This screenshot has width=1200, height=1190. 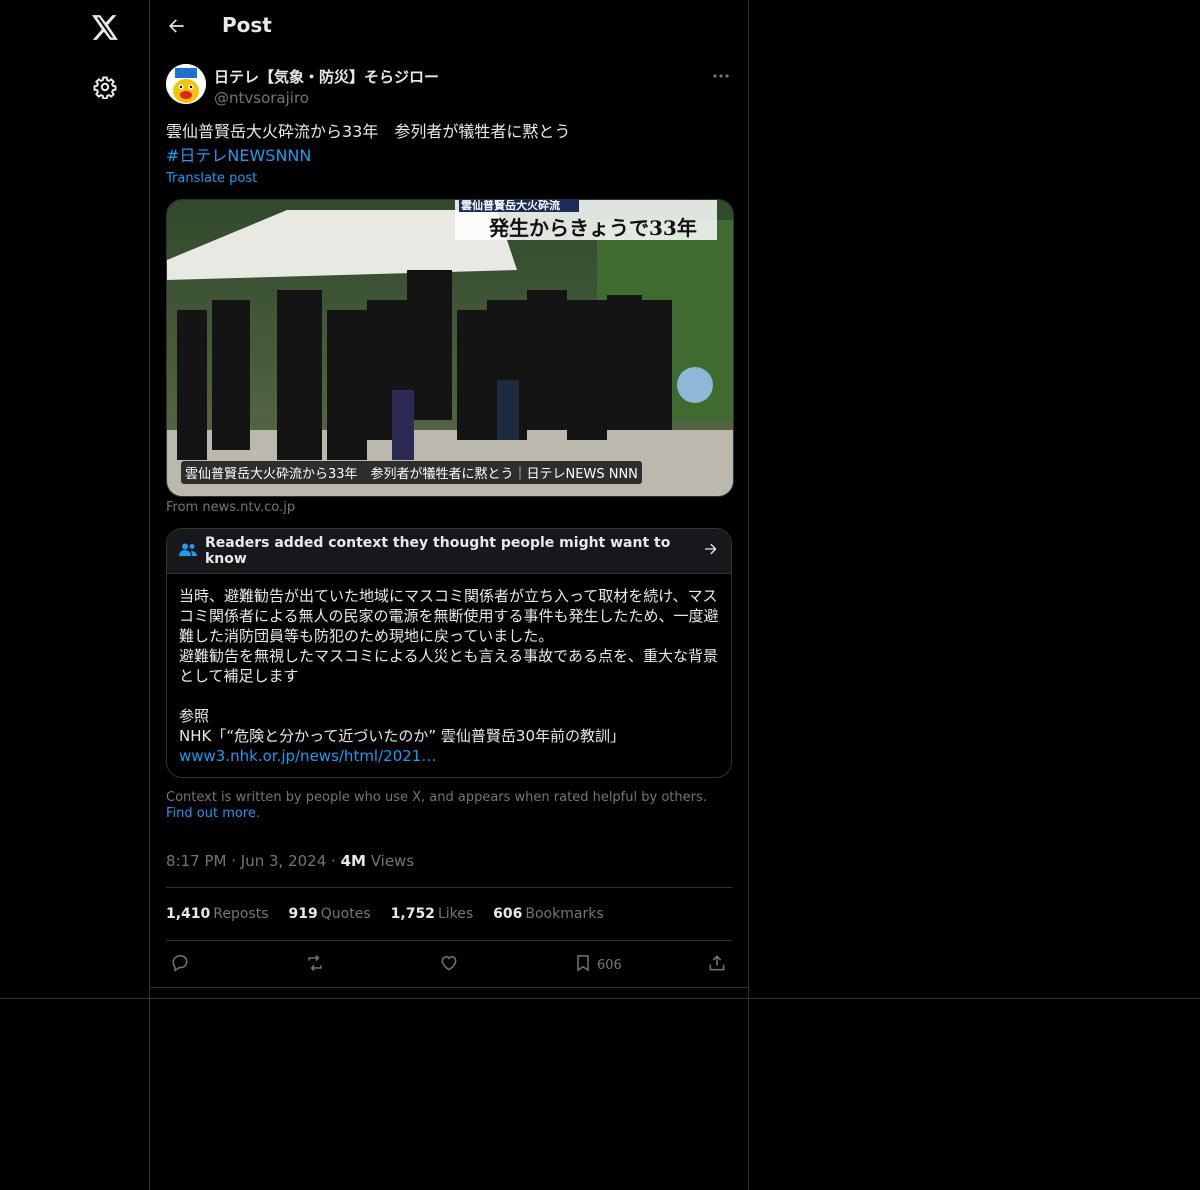 I want to click on heart-icon, so click(x=449, y=965).